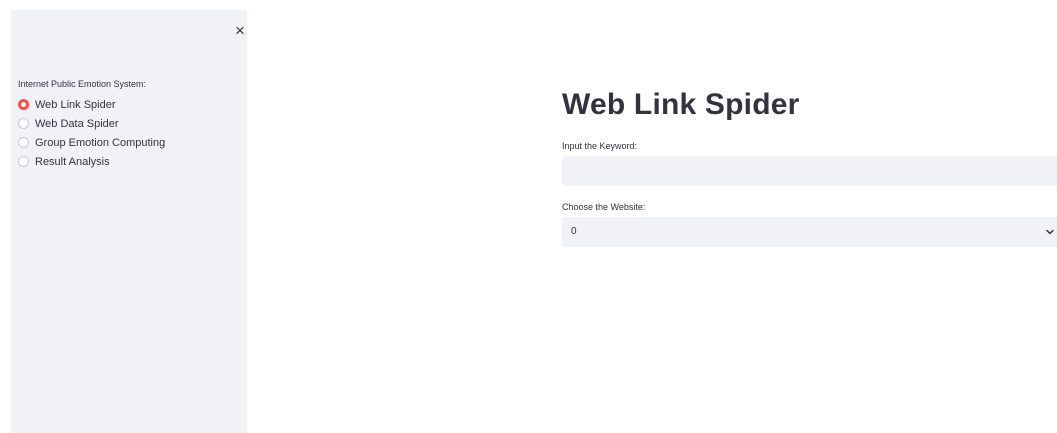 This screenshot has width=1057, height=433. Describe the element at coordinates (75, 104) in the screenshot. I see `radio-option-label: Web Link Spider` at that location.